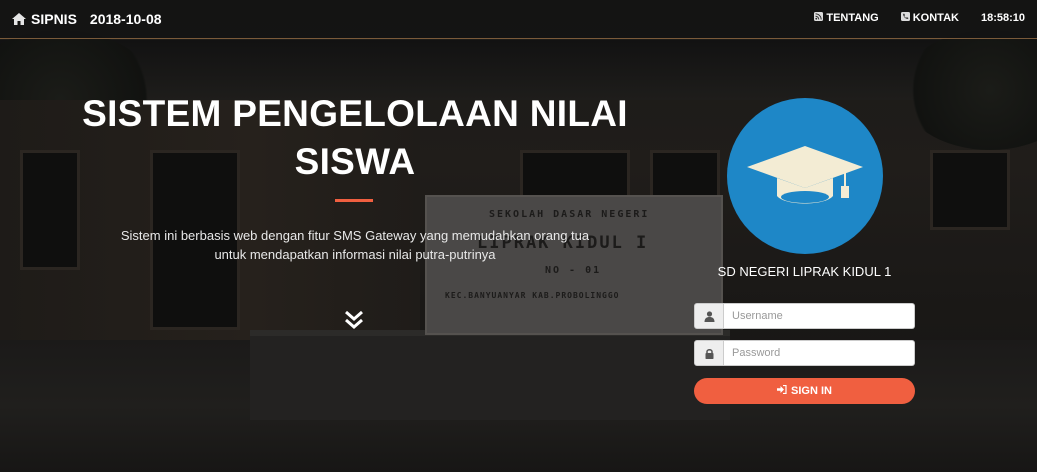  Describe the element at coordinates (852, 18) in the screenshot. I see `nav-tentang-label: TENTANG` at that location.